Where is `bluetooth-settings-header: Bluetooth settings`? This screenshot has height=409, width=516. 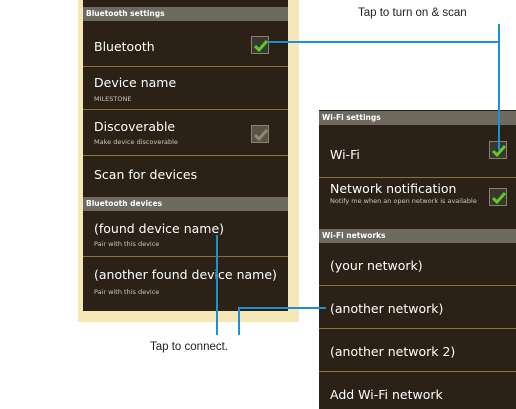
bluetooth-settings-header: Bluetooth settings is located at coordinates (185, 14).